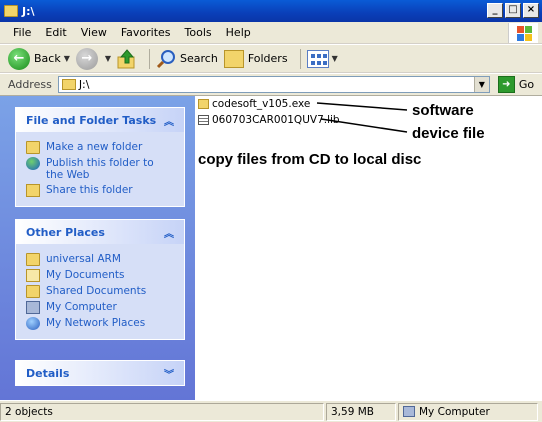 The image size is (542, 422). I want to click on task-label: Share this folder, so click(89, 190).